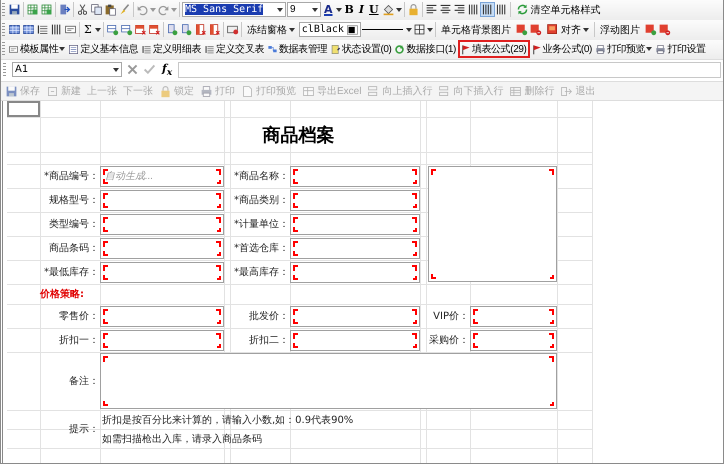 This screenshot has height=464, width=724. Describe the element at coordinates (172, 49) in the screenshot. I see `toolbar-button: 定义明细表` at that location.